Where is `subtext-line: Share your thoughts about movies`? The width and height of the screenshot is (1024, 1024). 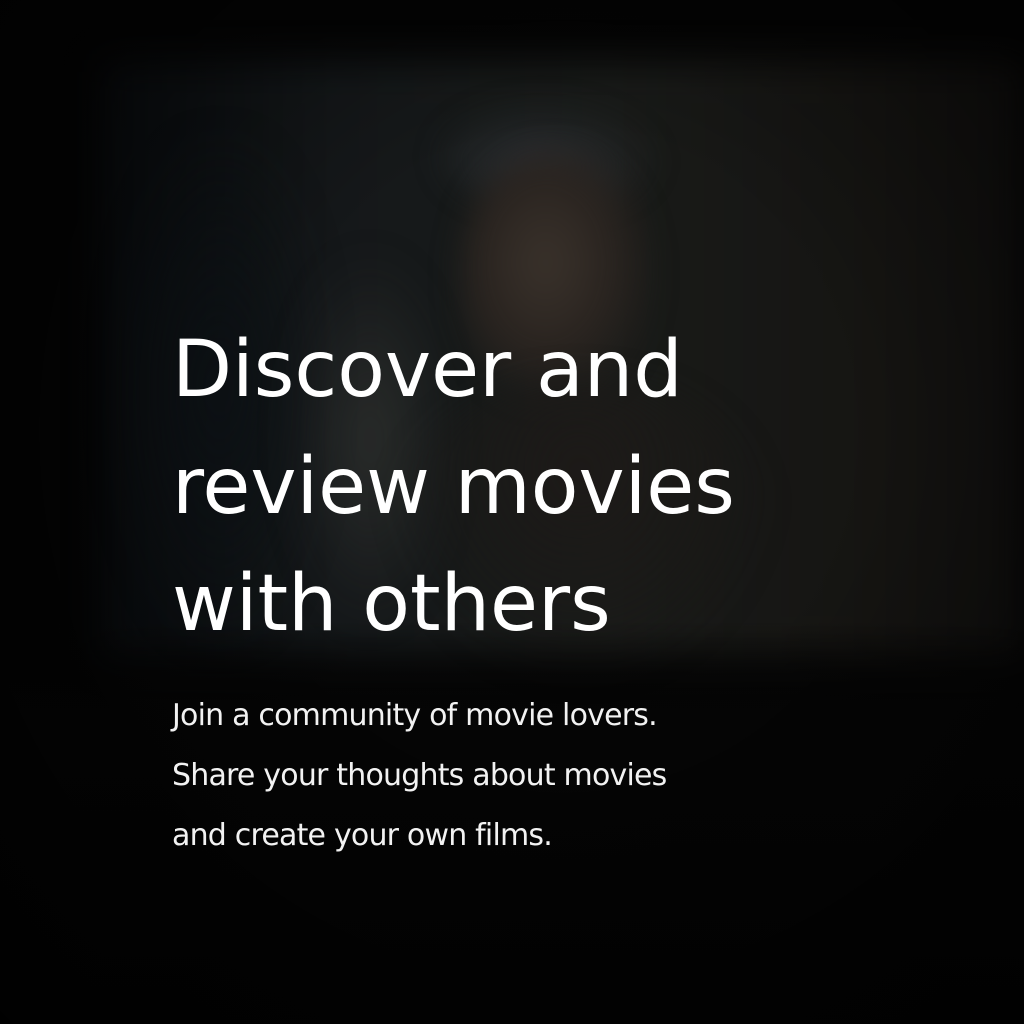 subtext-line: Share your thoughts about movies is located at coordinates (419, 775).